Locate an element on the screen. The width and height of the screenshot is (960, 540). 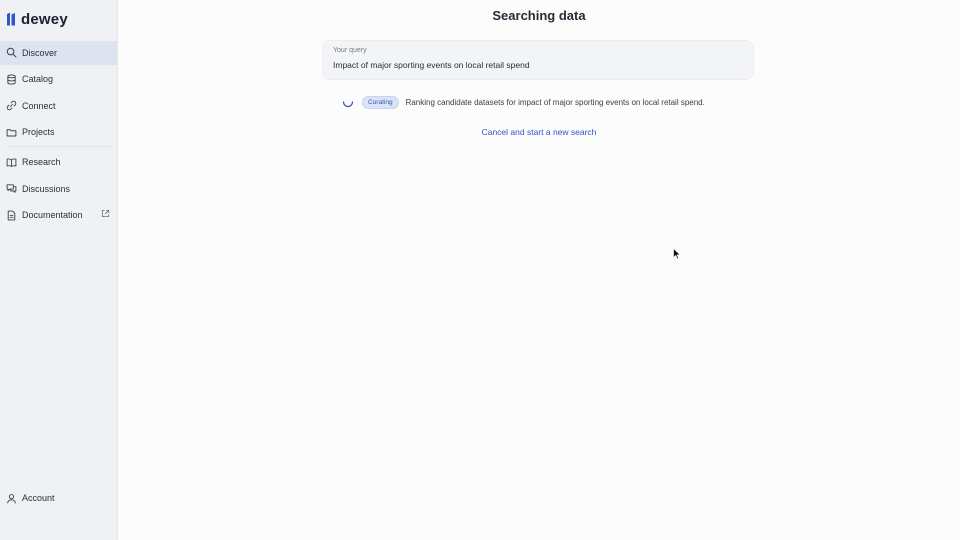
account-section: Account is located at coordinates (59, 498).